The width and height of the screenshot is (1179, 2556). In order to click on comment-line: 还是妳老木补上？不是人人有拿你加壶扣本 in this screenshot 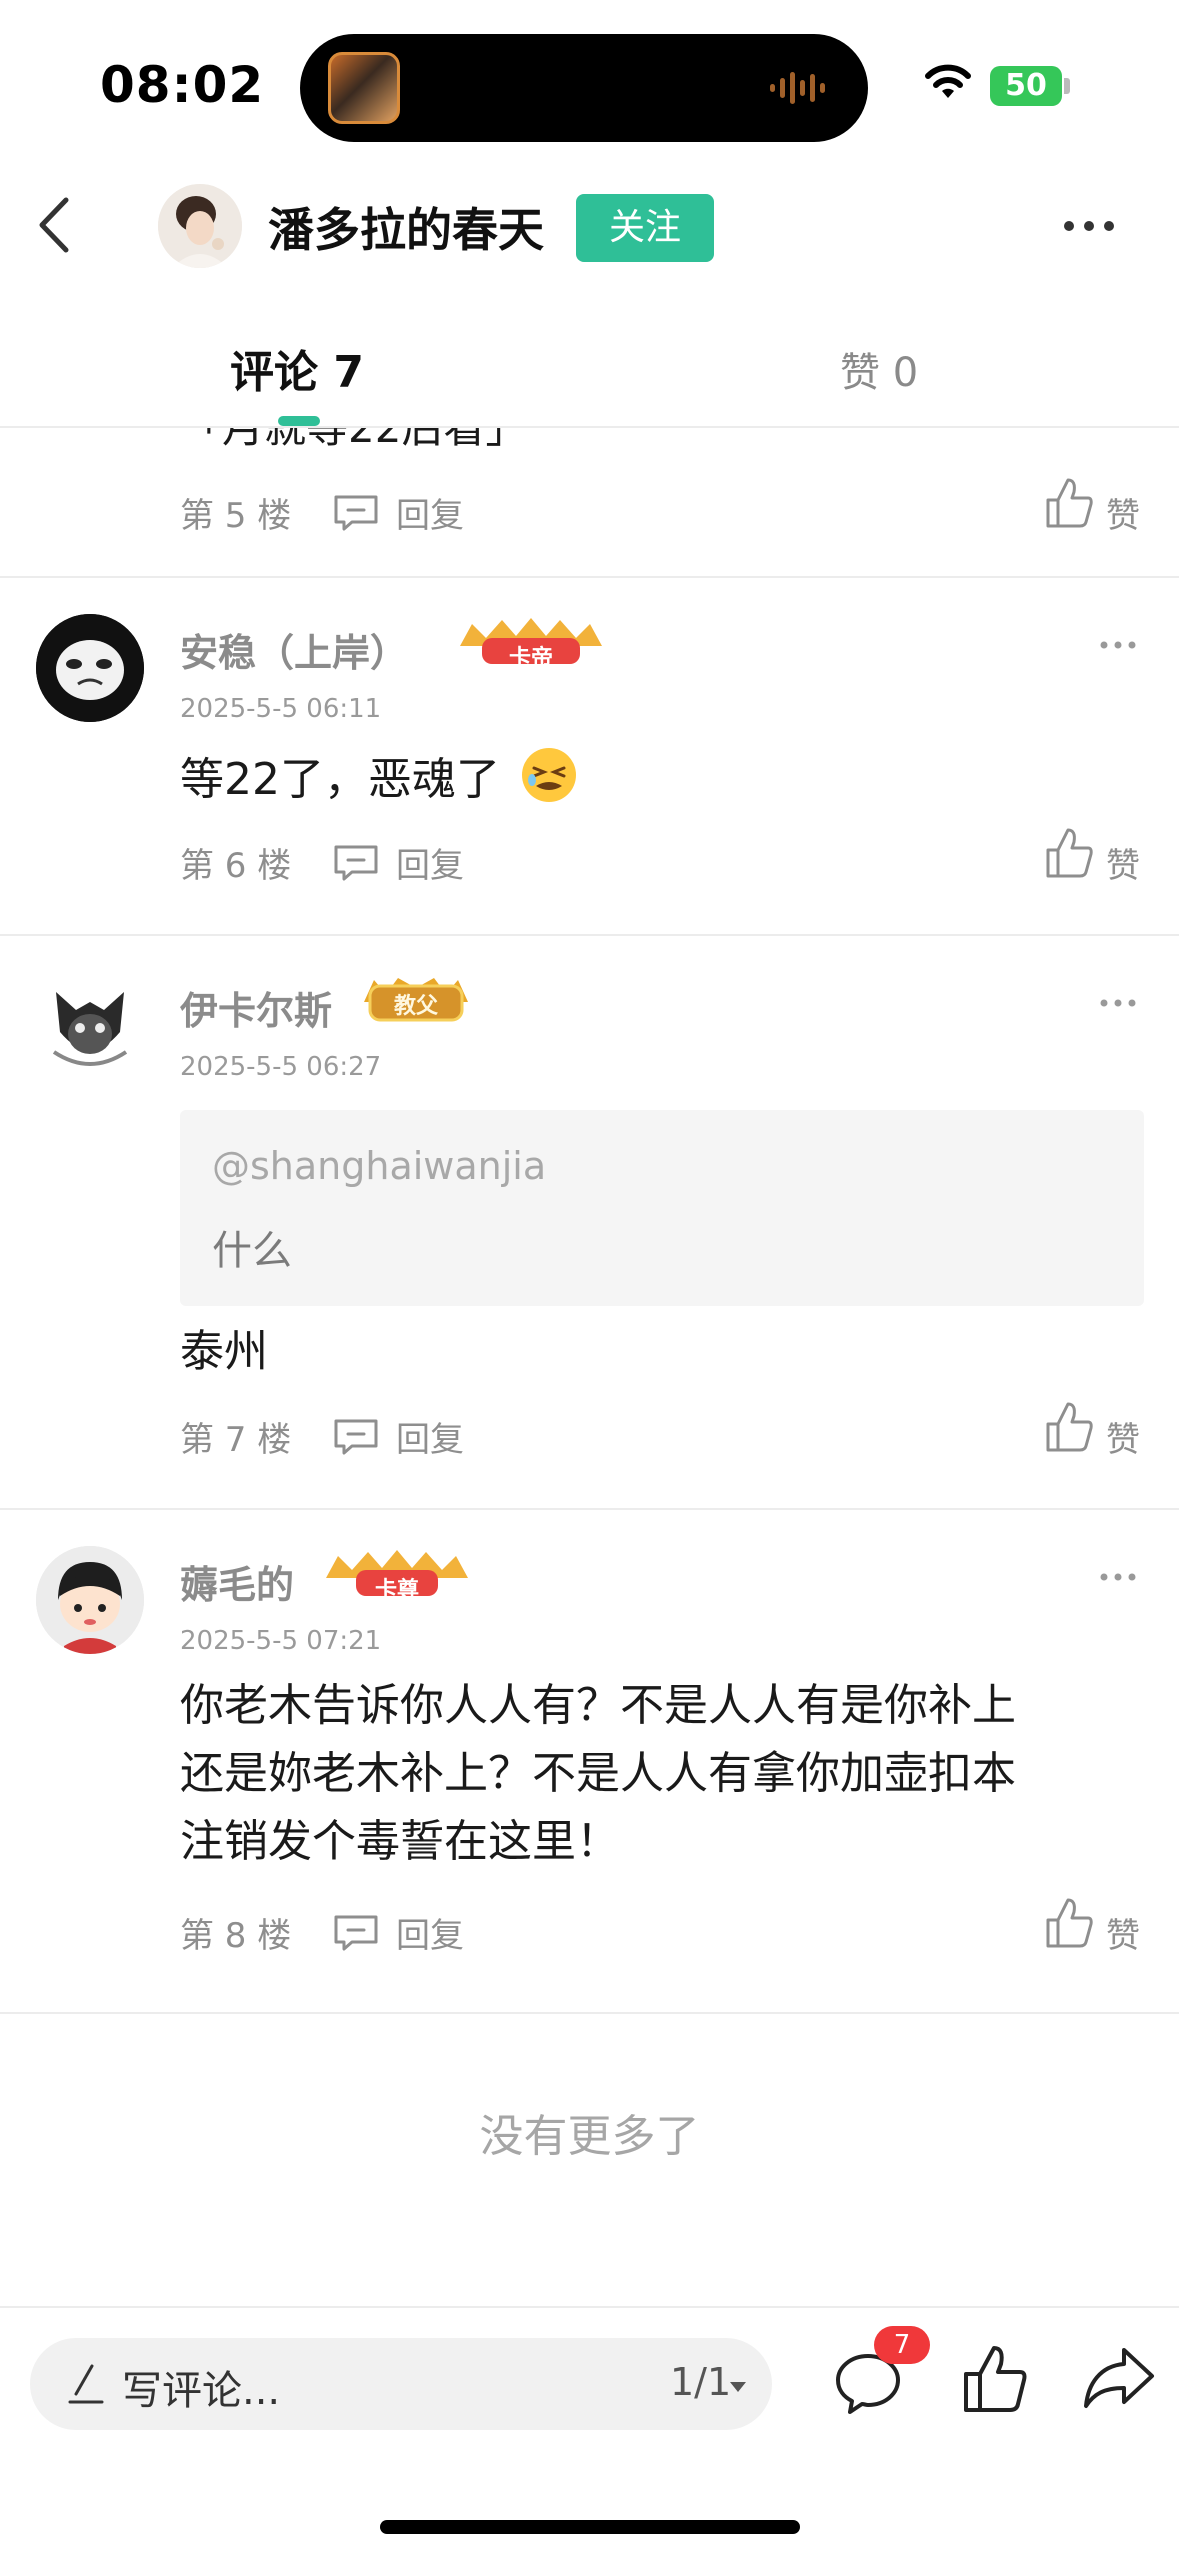, I will do `click(598, 1773)`.